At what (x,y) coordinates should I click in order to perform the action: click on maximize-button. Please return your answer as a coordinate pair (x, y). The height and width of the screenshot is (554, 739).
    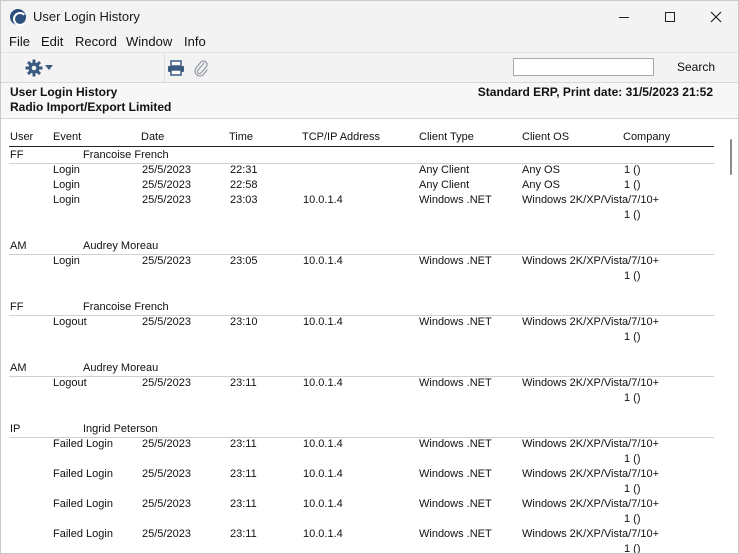
    Looking at the image, I should click on (670, 16).